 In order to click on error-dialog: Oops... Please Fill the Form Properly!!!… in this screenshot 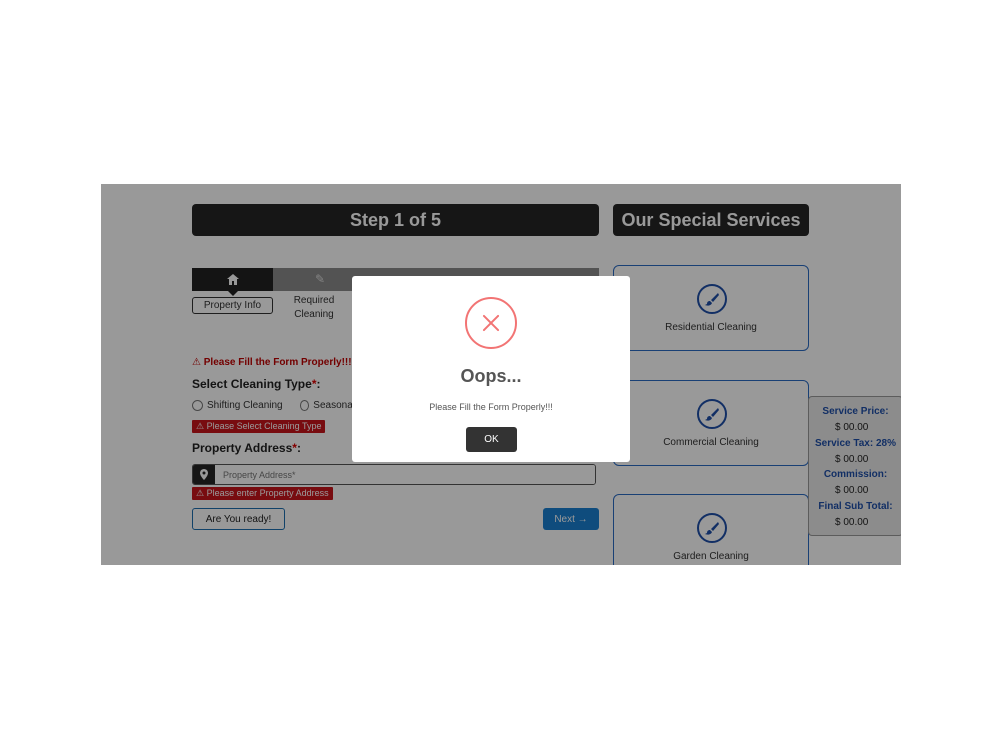, I will do `click(491, 369)`.